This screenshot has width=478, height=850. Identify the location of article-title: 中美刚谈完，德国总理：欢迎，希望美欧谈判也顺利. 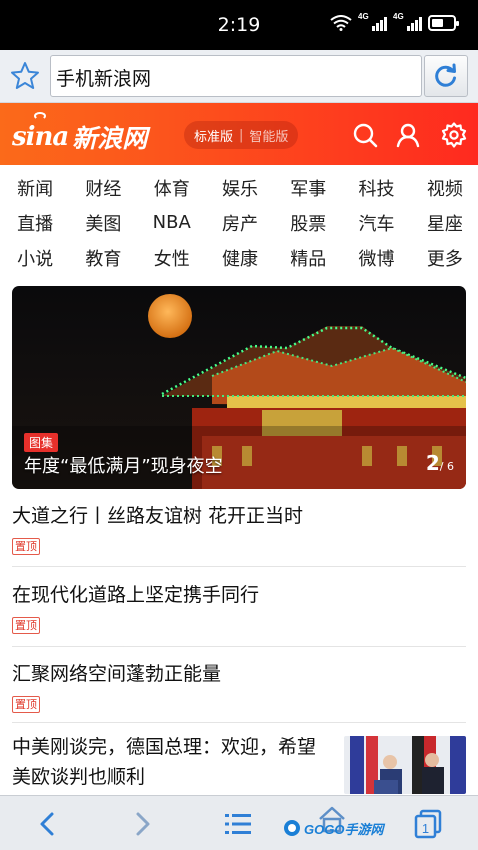
(172, 762).